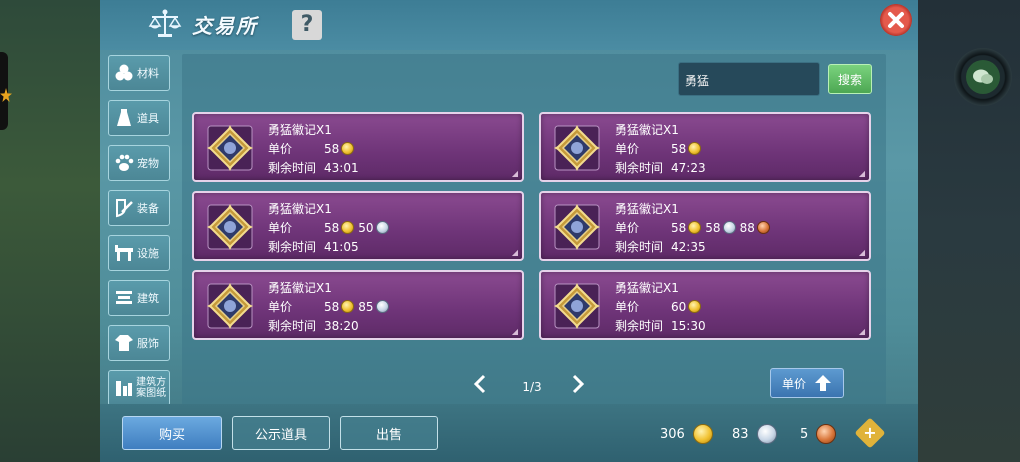 The height and width of the screenshot is (462, 1020). I want to click on price-copper: 88, so click(747, 227).